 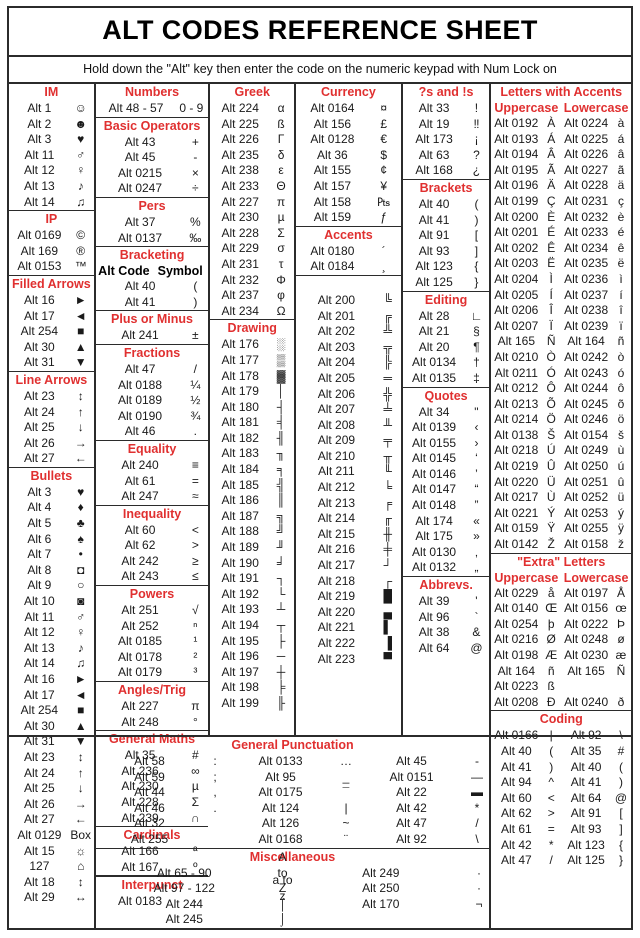 What do you see at coordinates (281, 656) in the screenshot?
I see `symbol: ─` at bounding box center [281, 656].